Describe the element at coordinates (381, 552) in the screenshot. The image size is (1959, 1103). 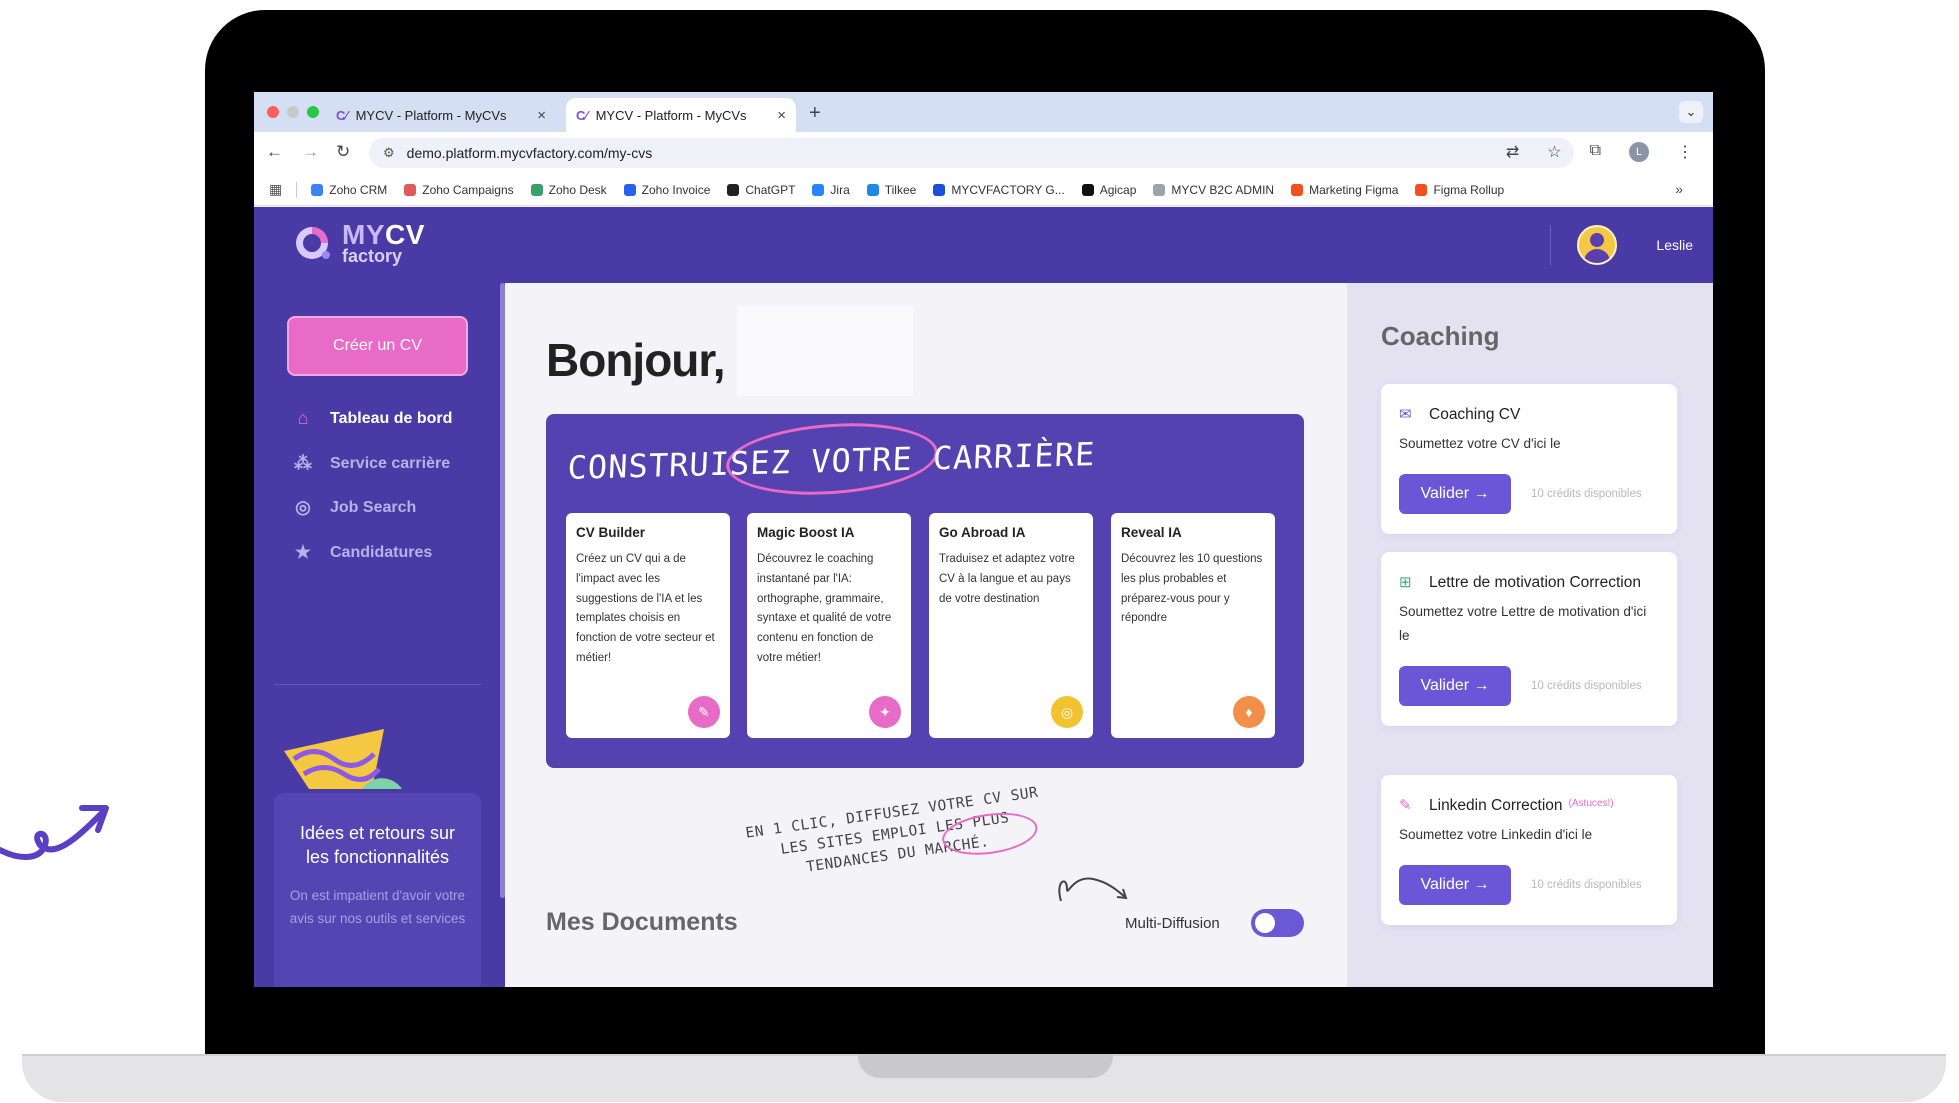
I see `sidebar-item-label: Candidatures` at that location.